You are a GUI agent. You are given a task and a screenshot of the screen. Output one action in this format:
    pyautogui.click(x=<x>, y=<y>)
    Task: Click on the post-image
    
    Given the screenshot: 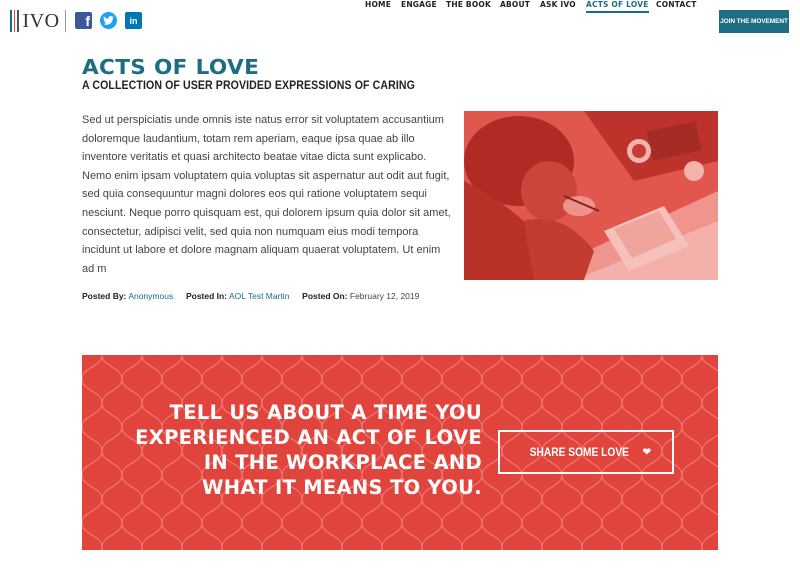 What is the action you would take?
    pyautogui.click(x=591, y=195)
    